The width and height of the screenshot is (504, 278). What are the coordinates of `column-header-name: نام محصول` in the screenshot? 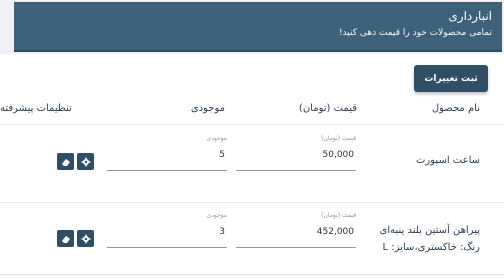 It's located at (455, 108).